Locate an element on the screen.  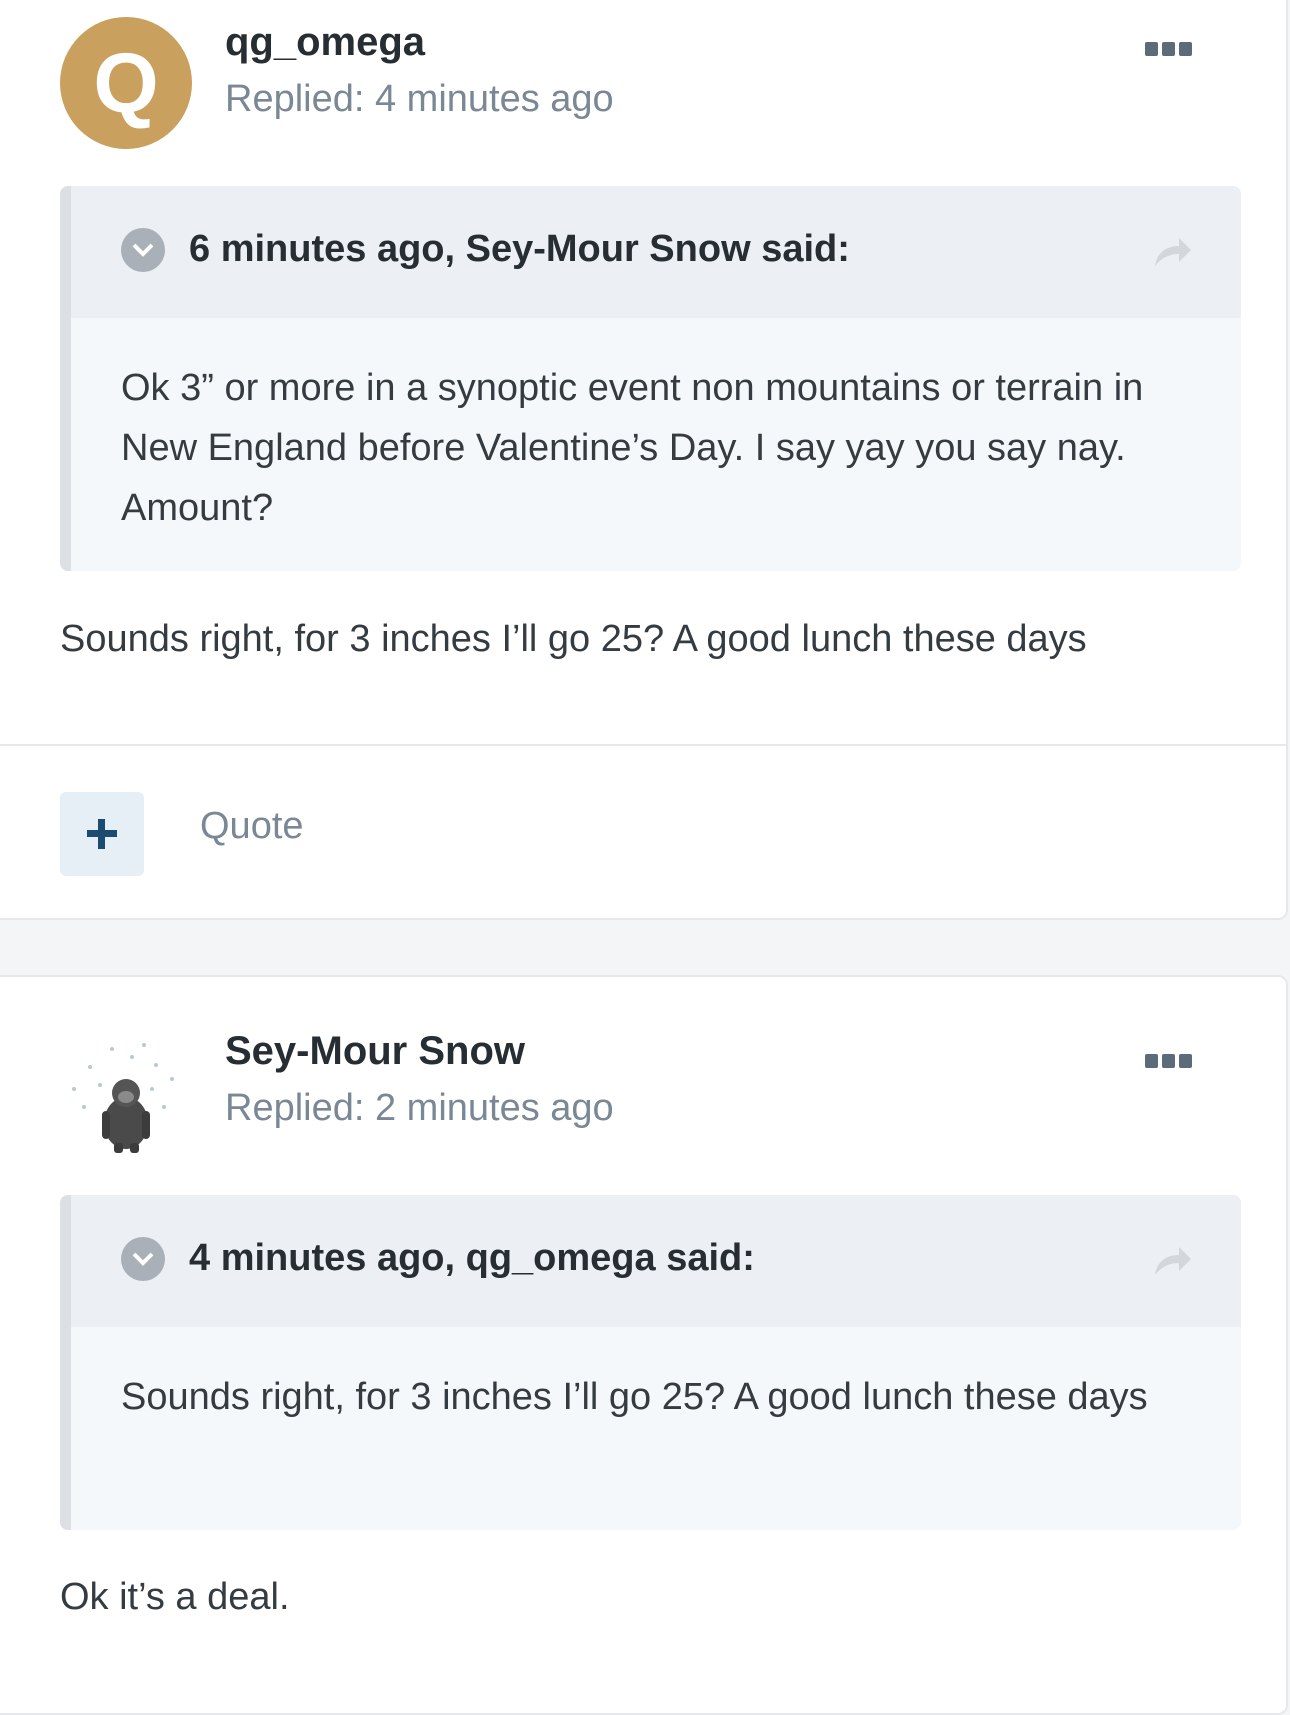
divider is located at coordinates (643, 745).